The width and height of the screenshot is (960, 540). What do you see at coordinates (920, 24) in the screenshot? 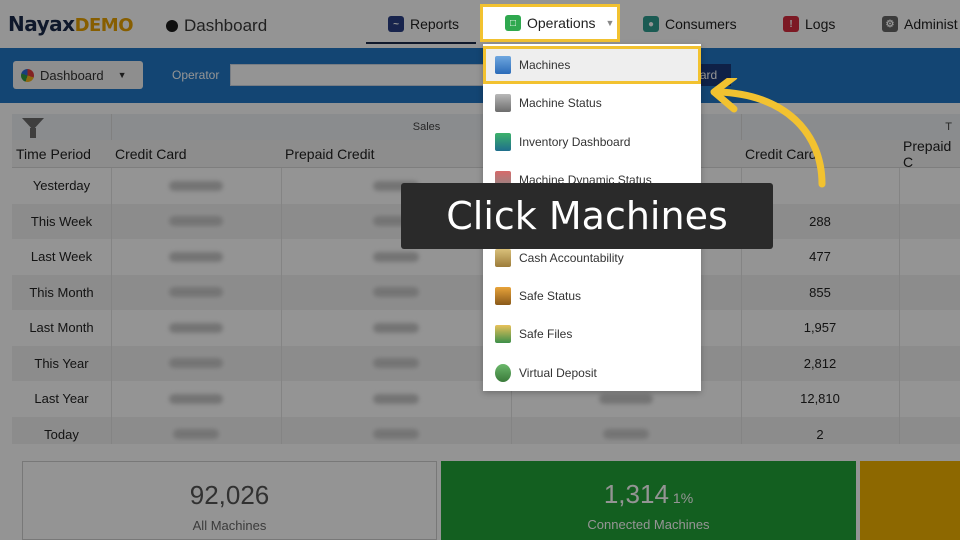
I see `nav-administration: ⚙ Administ` at bounding box center [920, 24].